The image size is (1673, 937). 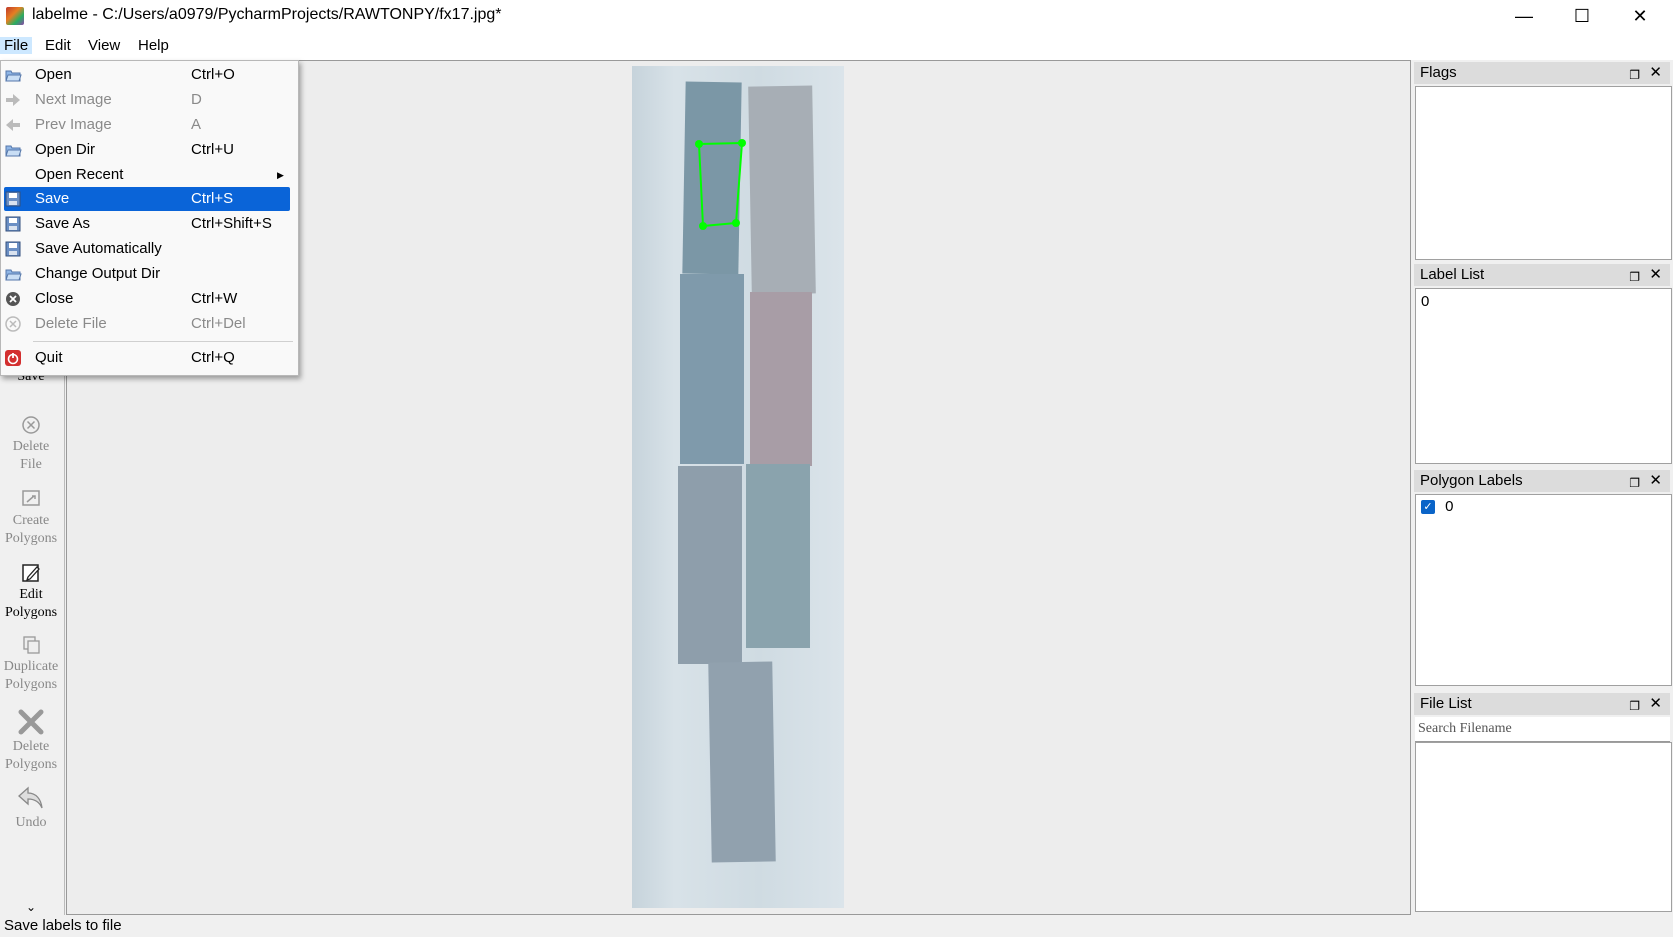 I want to click on minimize-button: —, so click(x=1524, y=16).